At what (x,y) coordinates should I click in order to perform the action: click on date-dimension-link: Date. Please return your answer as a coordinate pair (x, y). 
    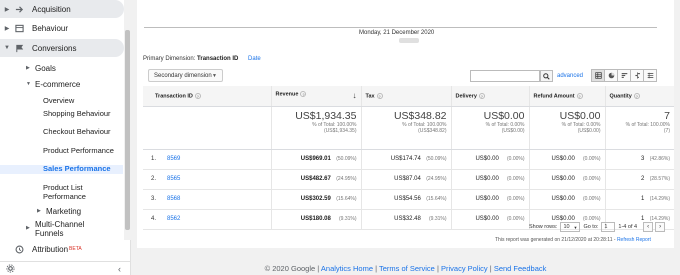
    Looking at the image, I should click on (254, 59).